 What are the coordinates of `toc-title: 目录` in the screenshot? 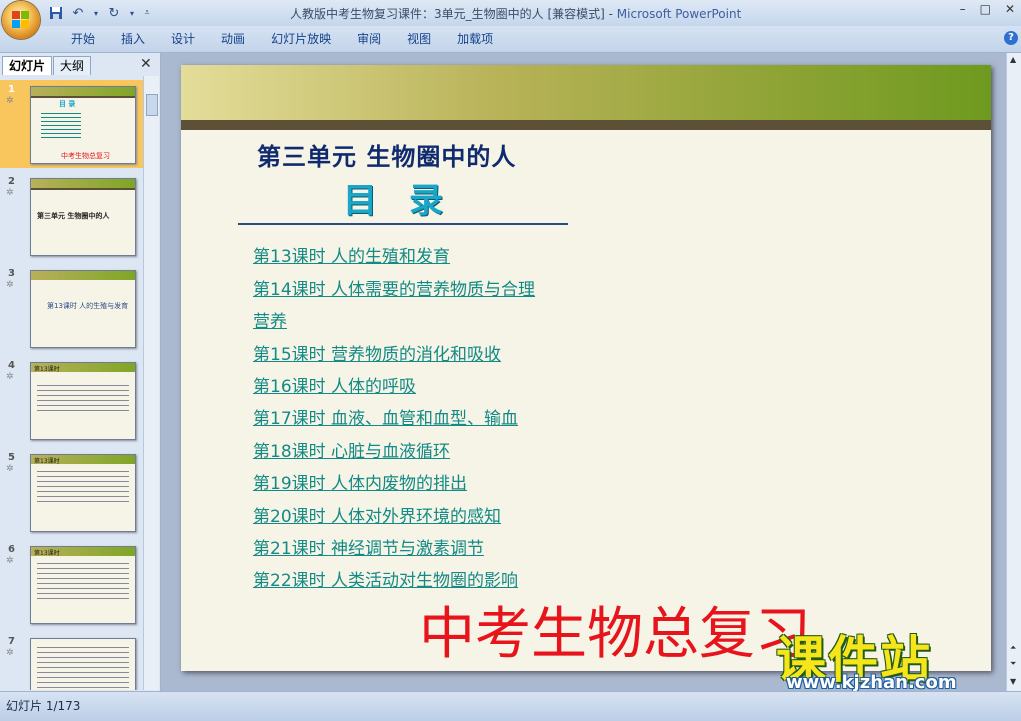 It's located at (409, 201).